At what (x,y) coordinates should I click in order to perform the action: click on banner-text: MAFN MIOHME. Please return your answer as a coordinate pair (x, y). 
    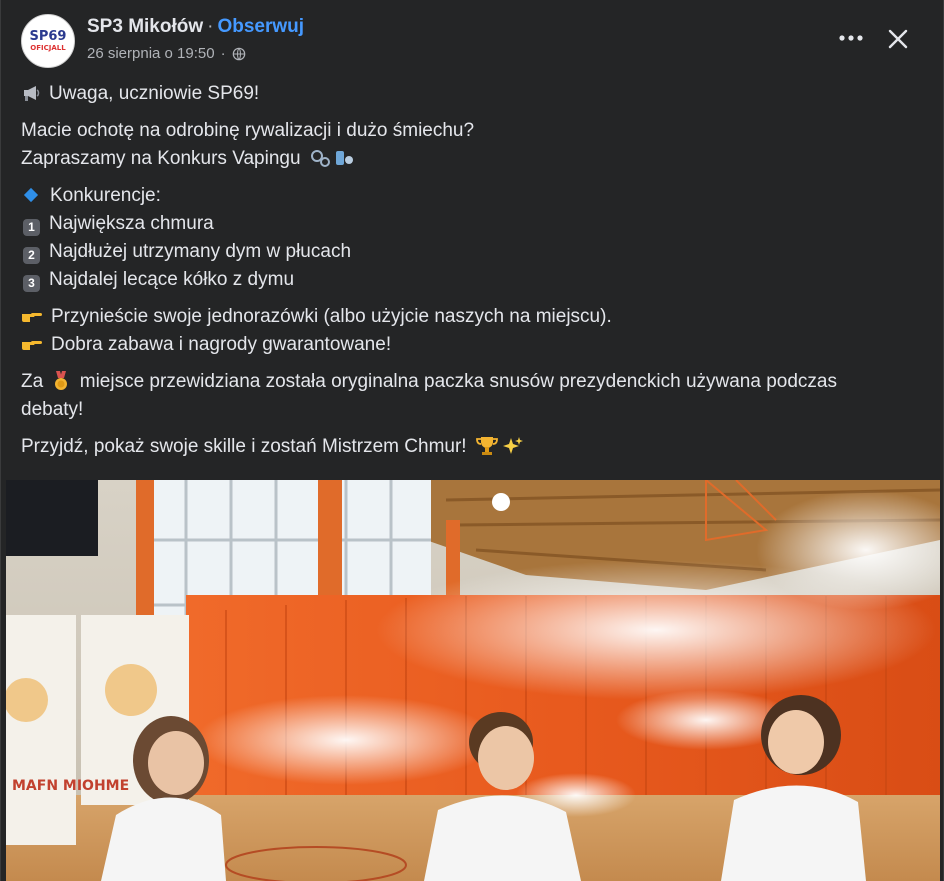
    Looking at the image, I should click on (70, 786).